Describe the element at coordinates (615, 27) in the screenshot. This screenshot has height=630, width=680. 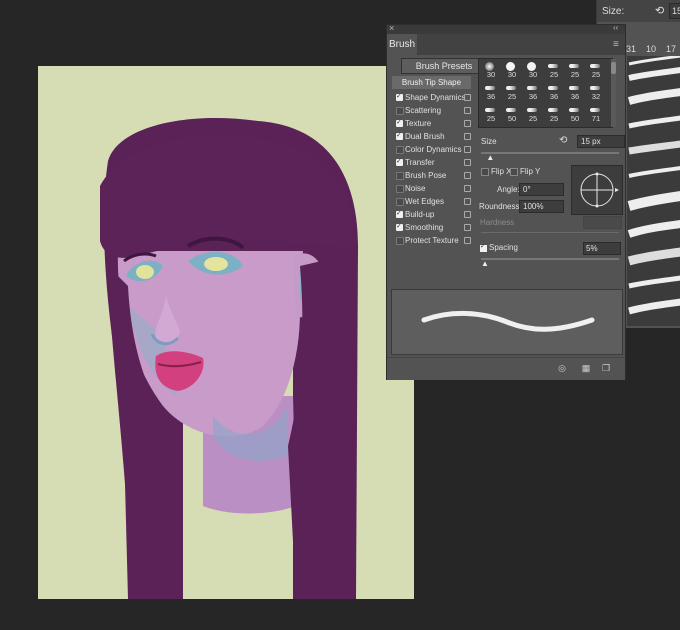
I see `double-chevron-icon: ‹‹` at that location.